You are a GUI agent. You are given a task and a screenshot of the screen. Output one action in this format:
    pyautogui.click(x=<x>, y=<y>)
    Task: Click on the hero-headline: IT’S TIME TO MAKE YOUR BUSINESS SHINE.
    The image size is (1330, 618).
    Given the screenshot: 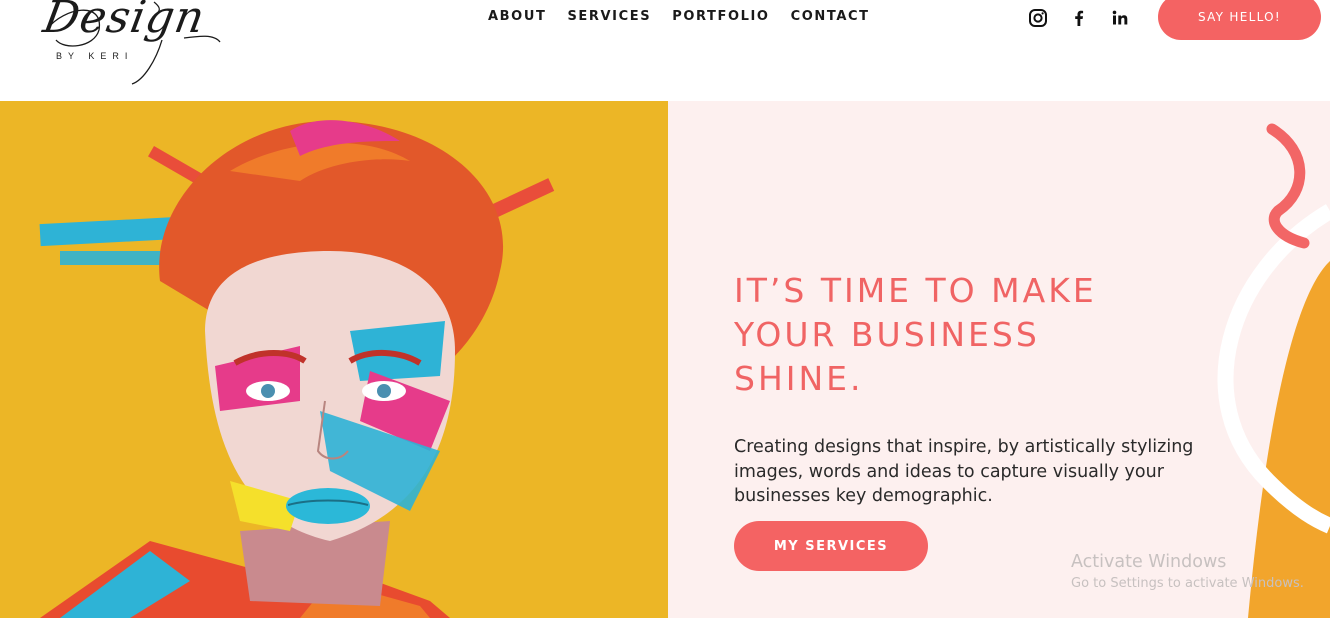 What is the action you would take?
    pyautogui.click(x=915, y=334)
    